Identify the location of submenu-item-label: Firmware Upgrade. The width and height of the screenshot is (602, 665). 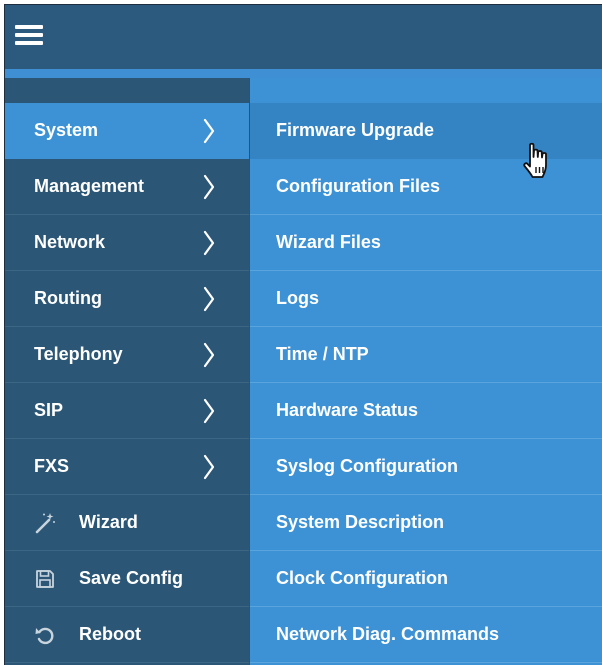
(355, 130).